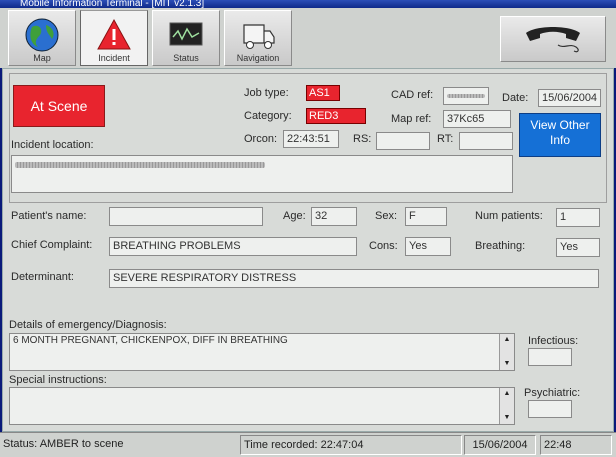  What do you see at coordinates (411, 119) in the screenshot?
I see `map-ref-label: Map ref:` at bounding box center [411, 119].